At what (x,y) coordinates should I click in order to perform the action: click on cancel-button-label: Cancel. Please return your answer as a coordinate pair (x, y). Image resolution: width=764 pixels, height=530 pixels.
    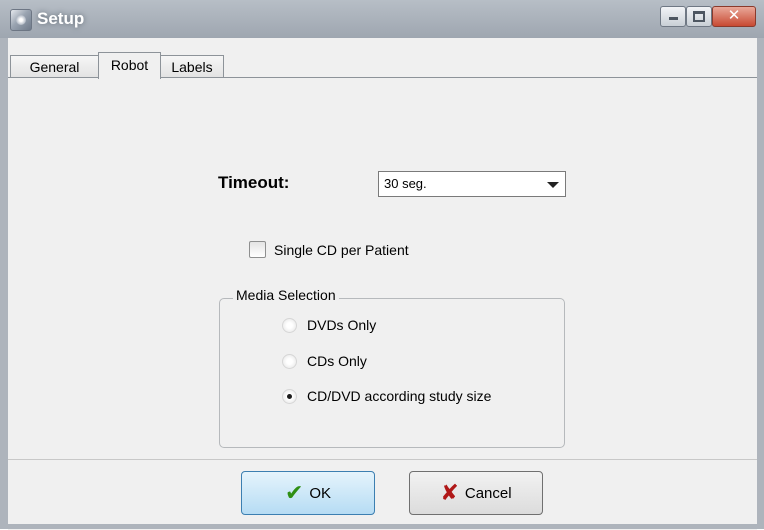
    Looking at the image, I should click on (488, 493).